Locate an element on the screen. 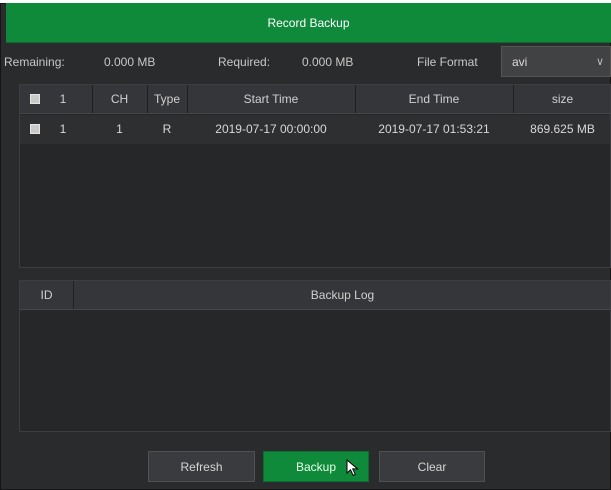 The height and width of the screenshot is (490, 611). header-backup-log: Backup Log is located at coordinates (342, 295).